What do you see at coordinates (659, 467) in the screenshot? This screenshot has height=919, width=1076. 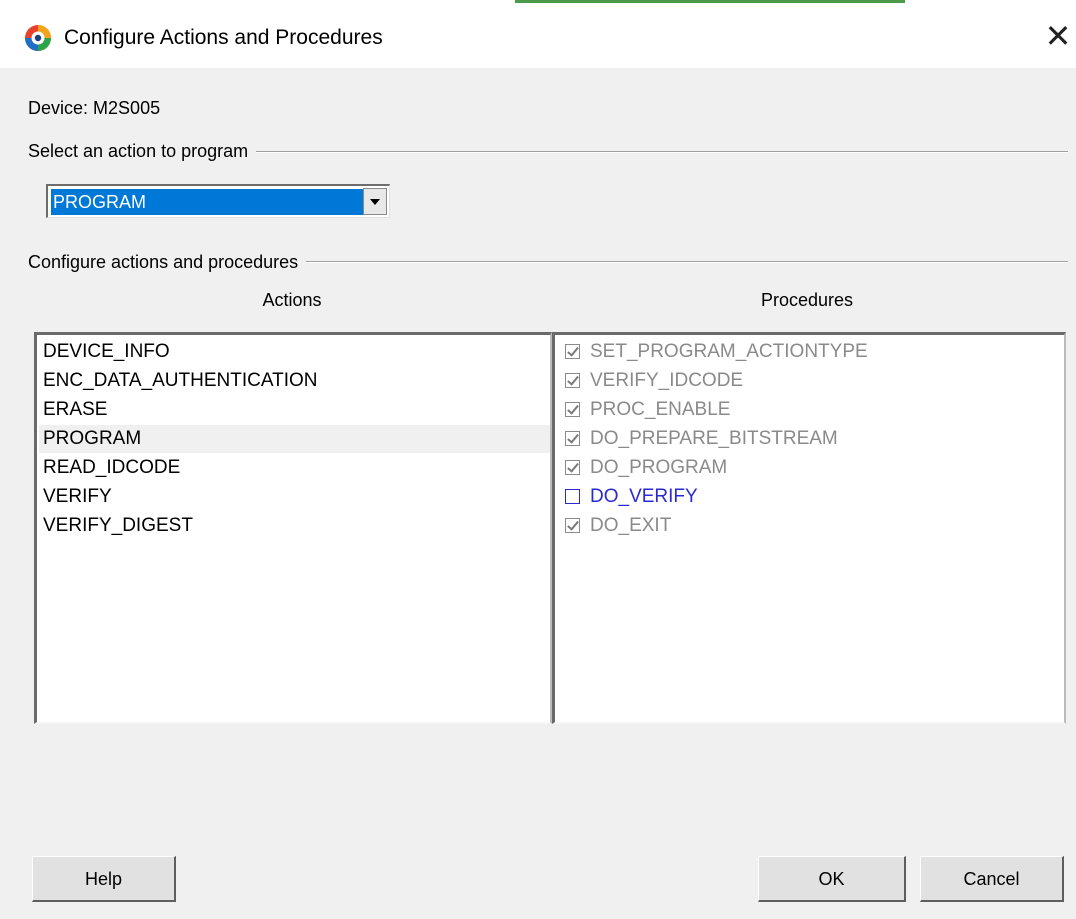 I see `procedure-label: DO_PROGRAM` at bounding box center [659, 467].